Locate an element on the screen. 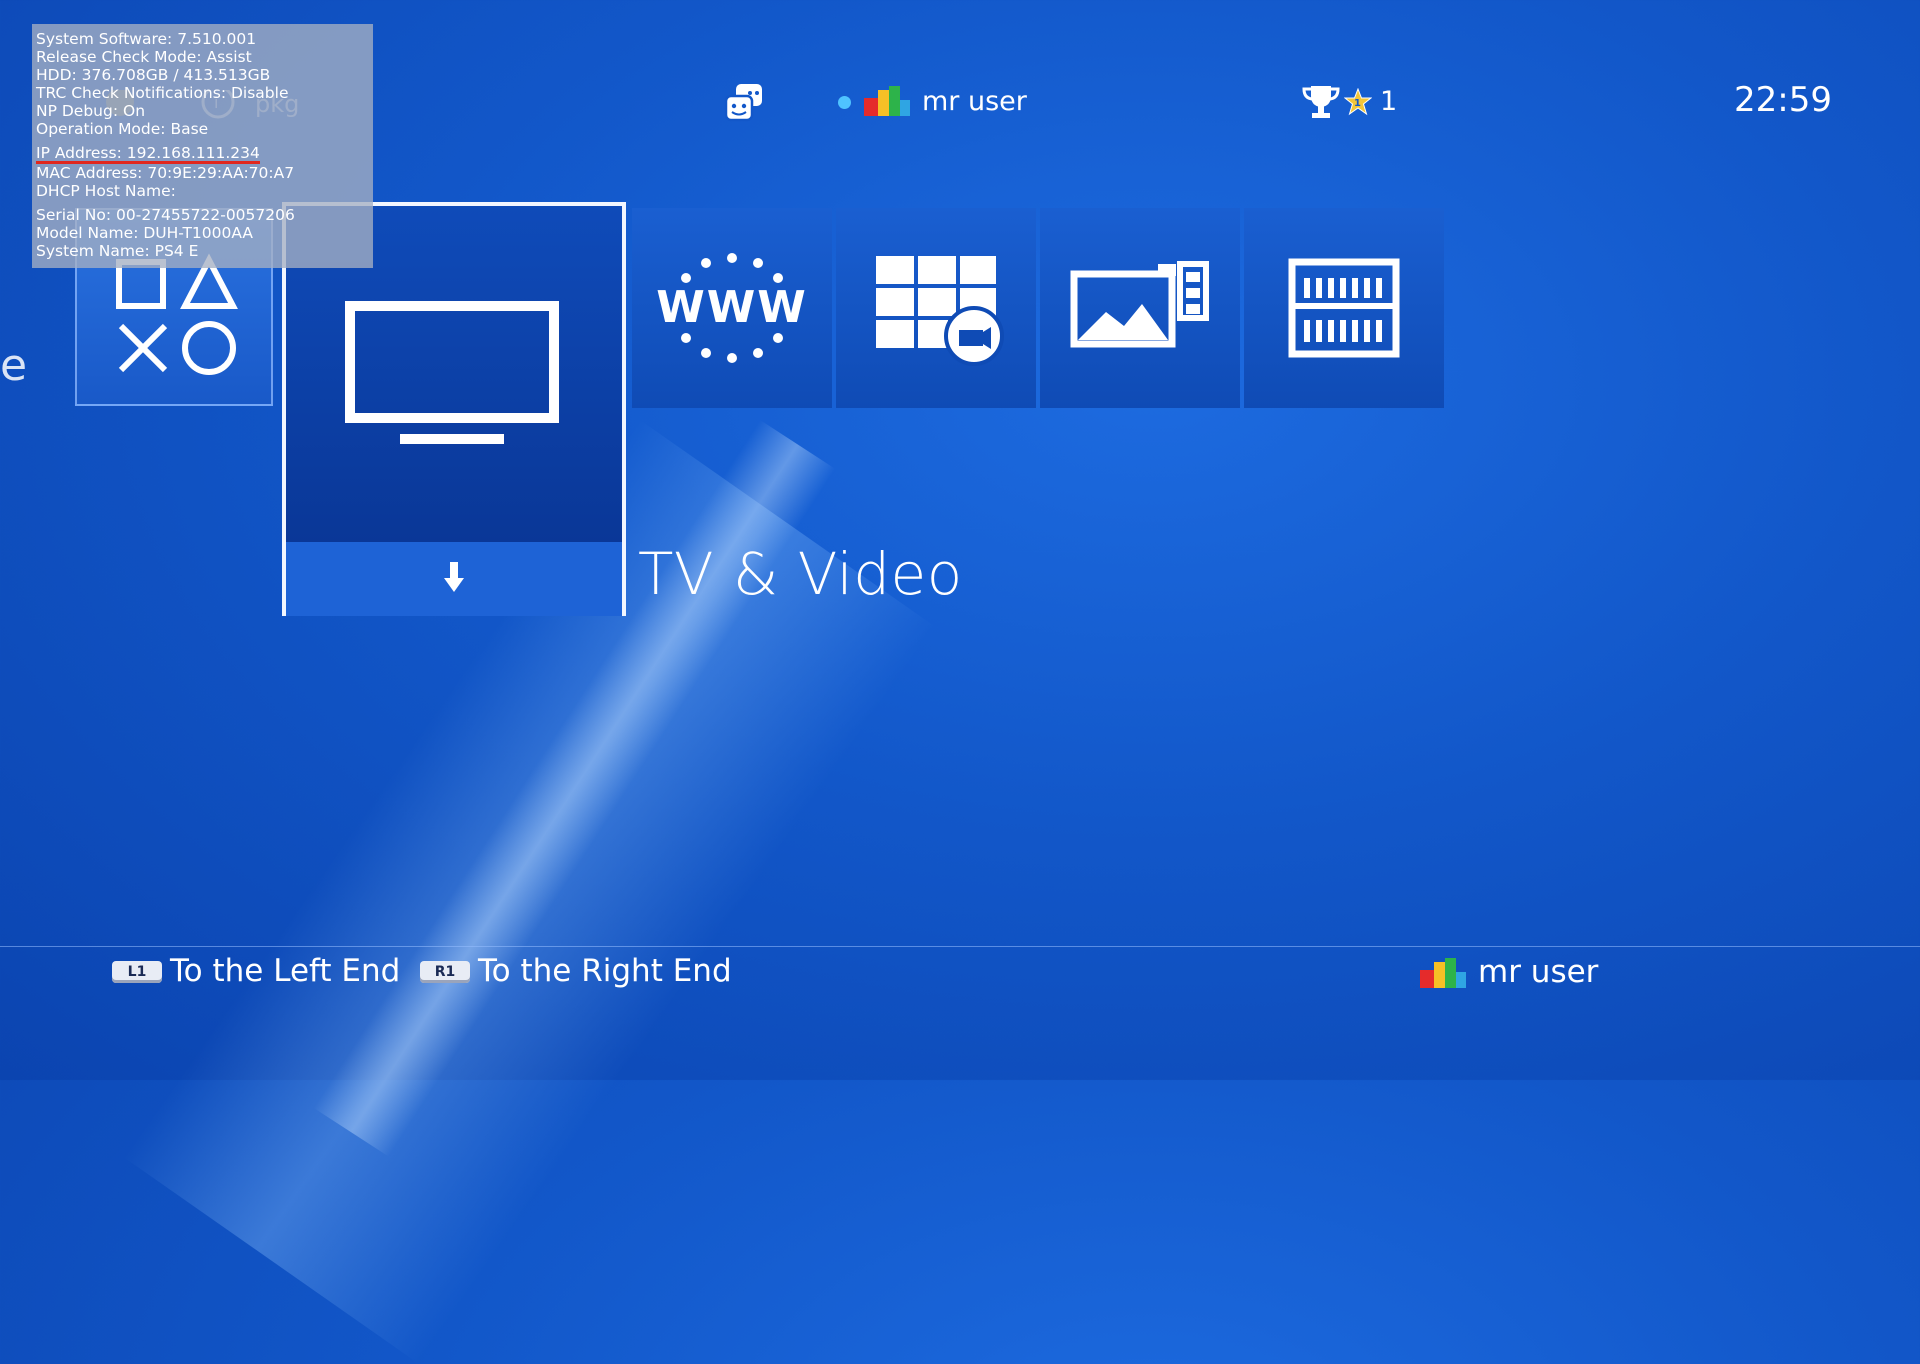 The width and height of the screenshot is (1920, 1364). selected-tile-title: TV & Video is located at coordinates (800, 574).